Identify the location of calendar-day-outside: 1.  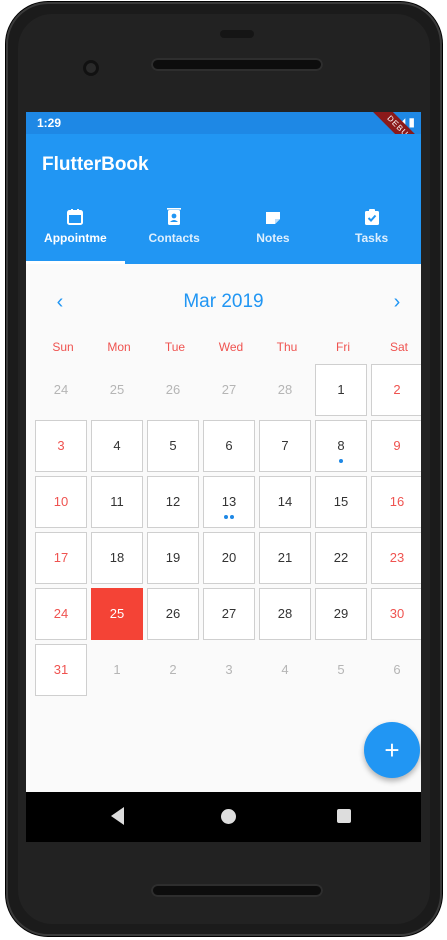
(117, 669).